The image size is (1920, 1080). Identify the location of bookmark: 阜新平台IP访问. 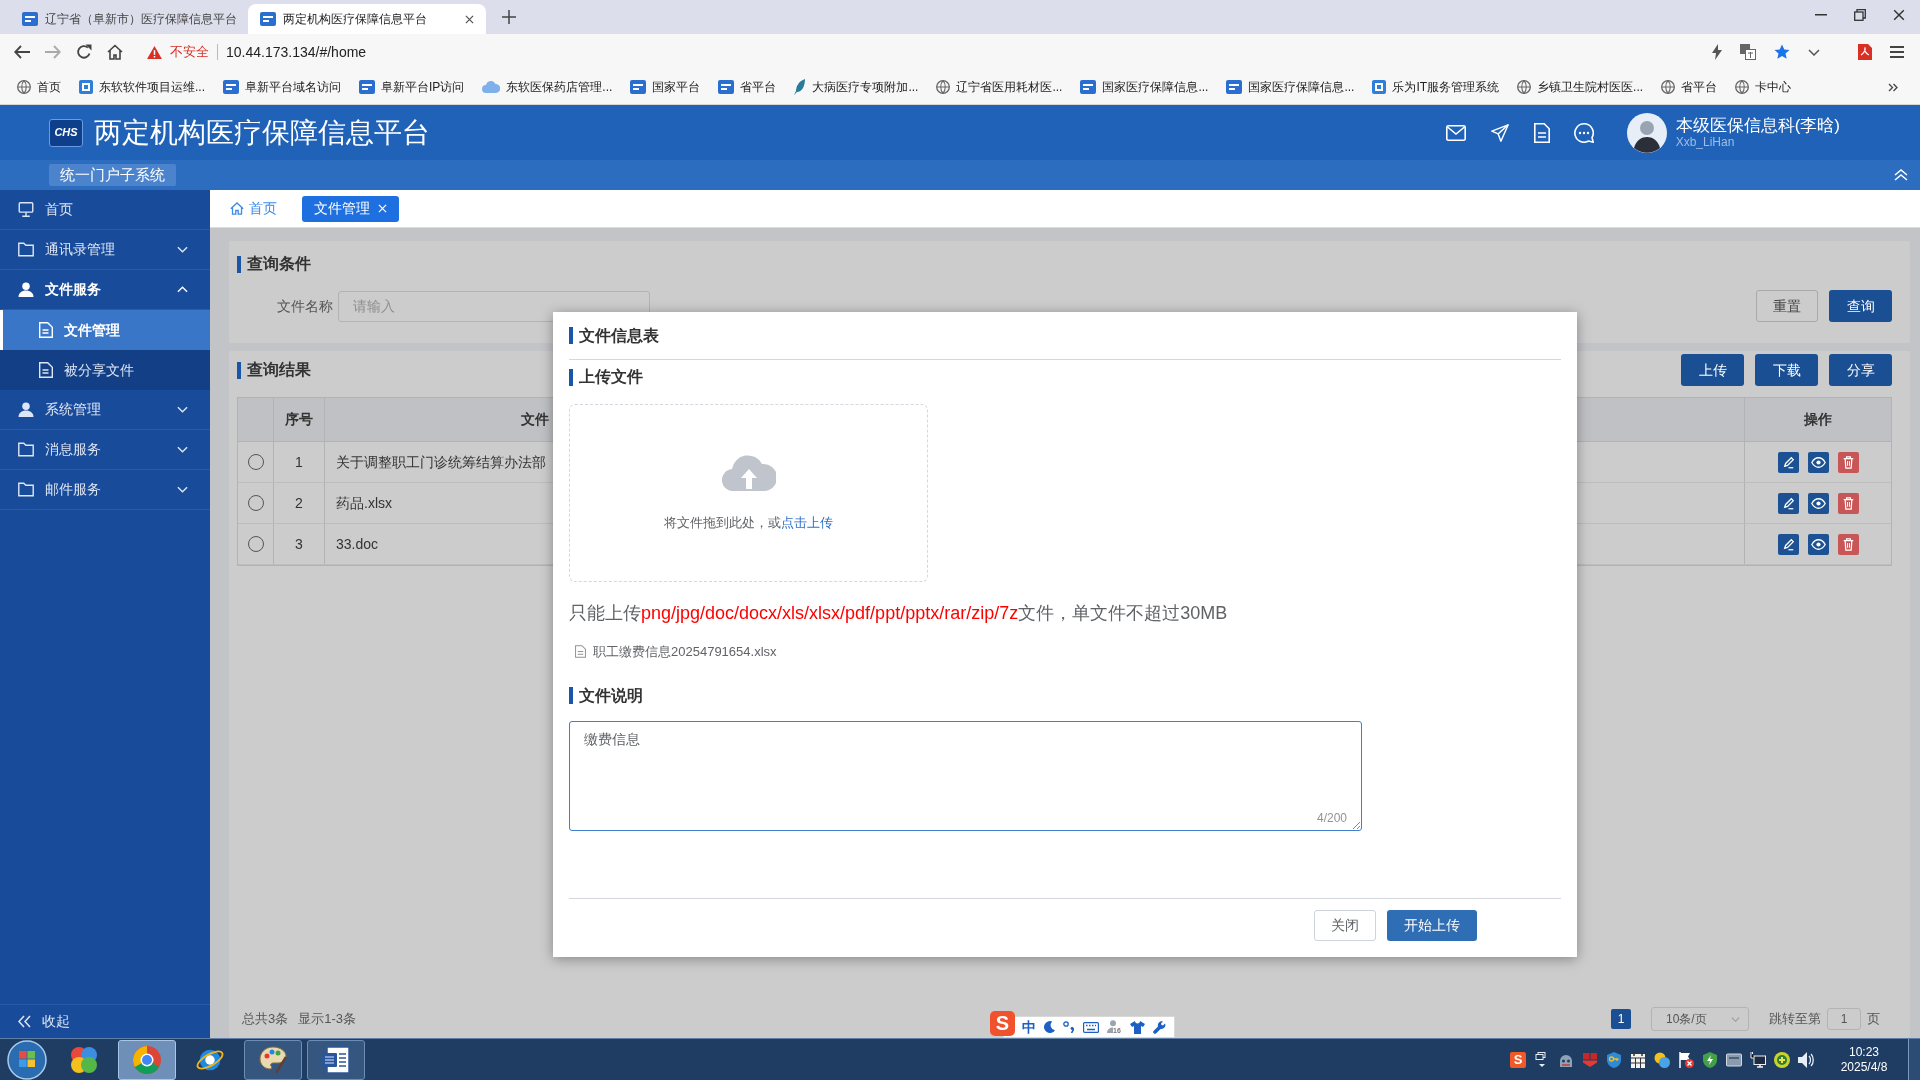
(412, 87).